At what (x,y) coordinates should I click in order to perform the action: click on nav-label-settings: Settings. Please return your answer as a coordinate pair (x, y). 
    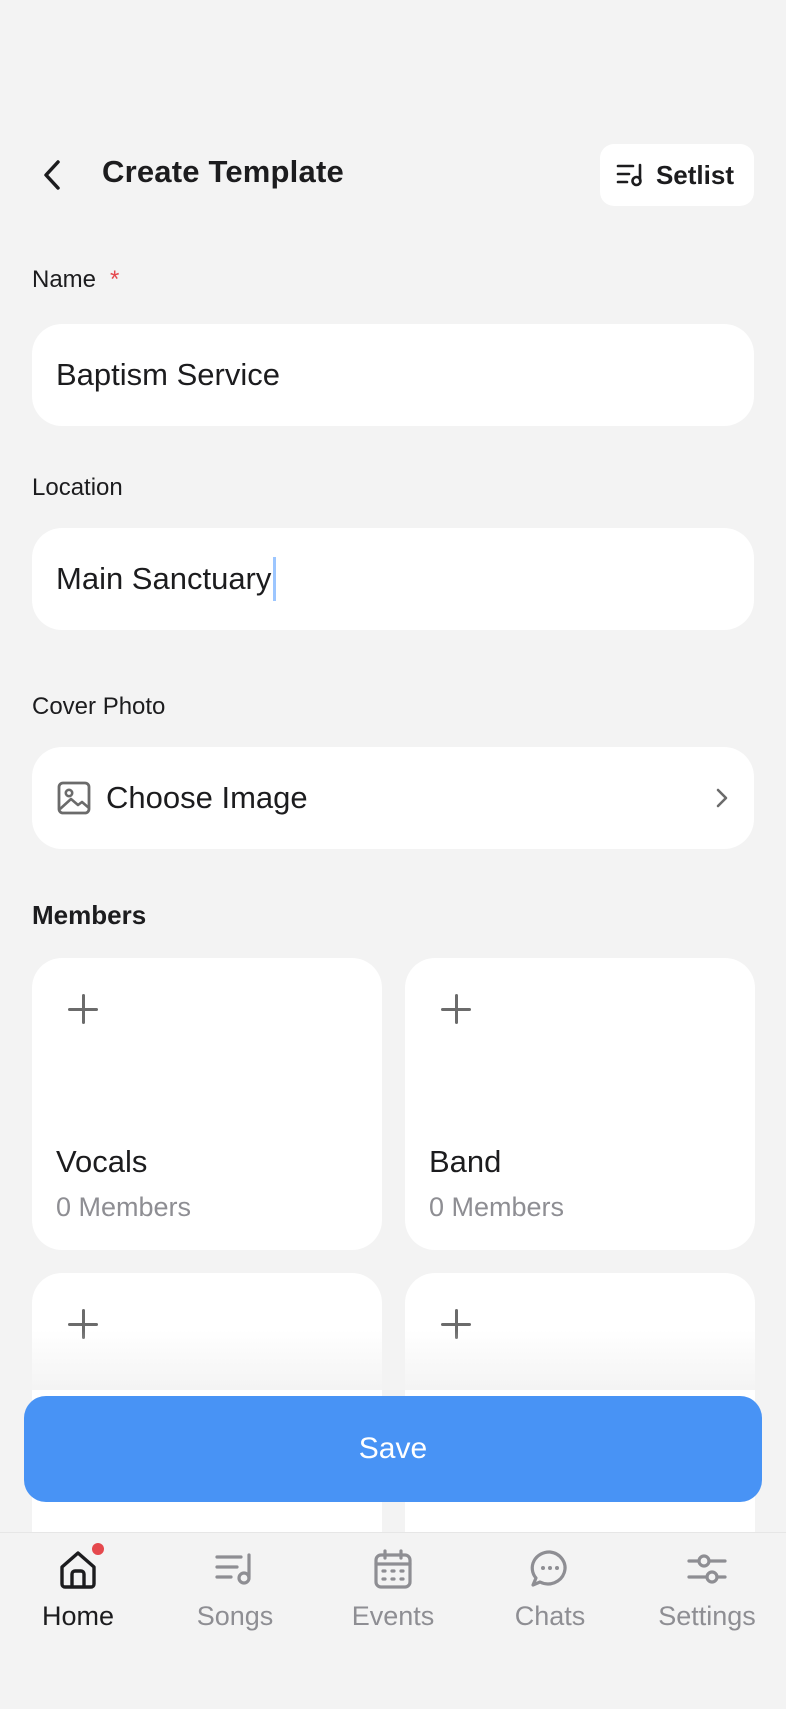
    Looking at the image, I should click on (707, 1616).